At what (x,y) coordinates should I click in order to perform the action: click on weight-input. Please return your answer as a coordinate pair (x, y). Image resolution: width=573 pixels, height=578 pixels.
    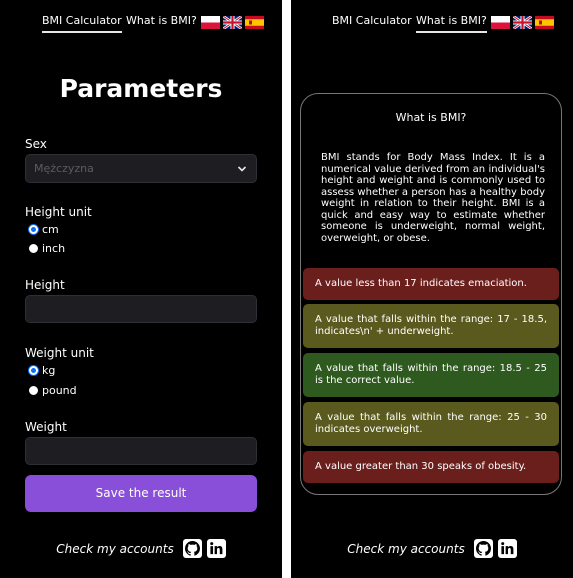
    Looking at the image, I should click on (141, 451).